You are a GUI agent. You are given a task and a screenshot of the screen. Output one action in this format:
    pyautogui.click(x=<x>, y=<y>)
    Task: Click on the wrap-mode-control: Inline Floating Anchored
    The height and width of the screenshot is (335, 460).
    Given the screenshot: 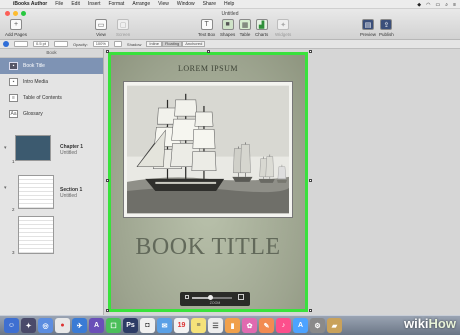 What is the action you would take?
    pyautogui.click(x=176, y=44)
    